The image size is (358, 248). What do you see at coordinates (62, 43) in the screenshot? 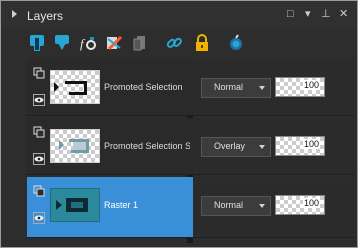
I see `new-vector-layer-icon` at bounding box center [62, 43].